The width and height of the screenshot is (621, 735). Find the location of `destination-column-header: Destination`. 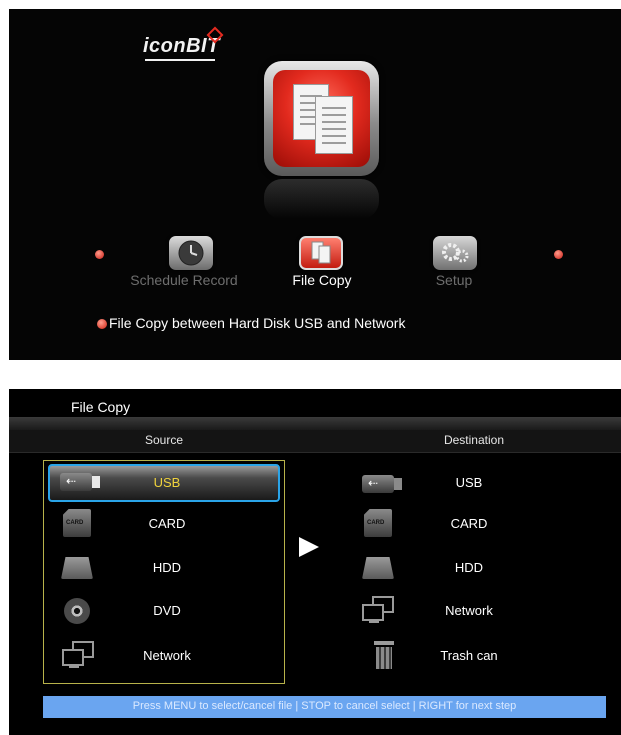

destination-column-header: Destination is located at coordinates (474, 440).